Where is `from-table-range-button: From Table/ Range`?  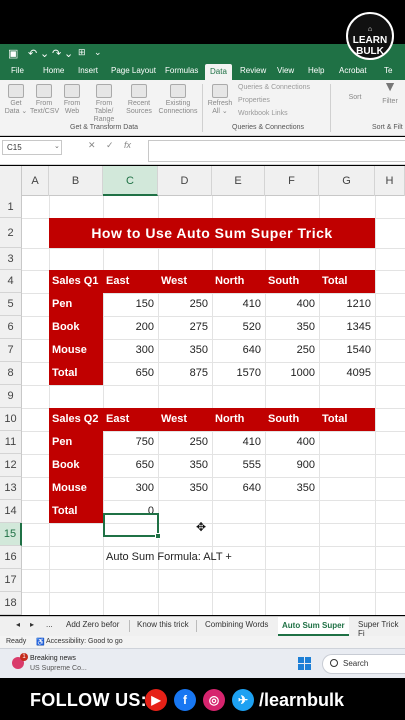
from-table-range-button: From Table/ Range is located at coordinates (104, 104).